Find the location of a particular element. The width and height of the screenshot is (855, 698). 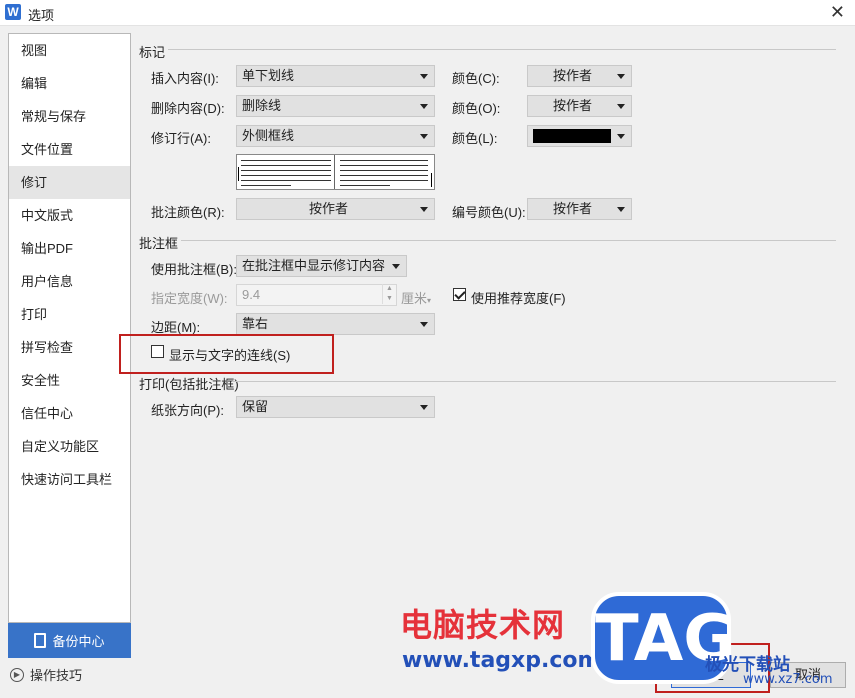

section-title-markup: 标记 is located at coordinates (152, 52).